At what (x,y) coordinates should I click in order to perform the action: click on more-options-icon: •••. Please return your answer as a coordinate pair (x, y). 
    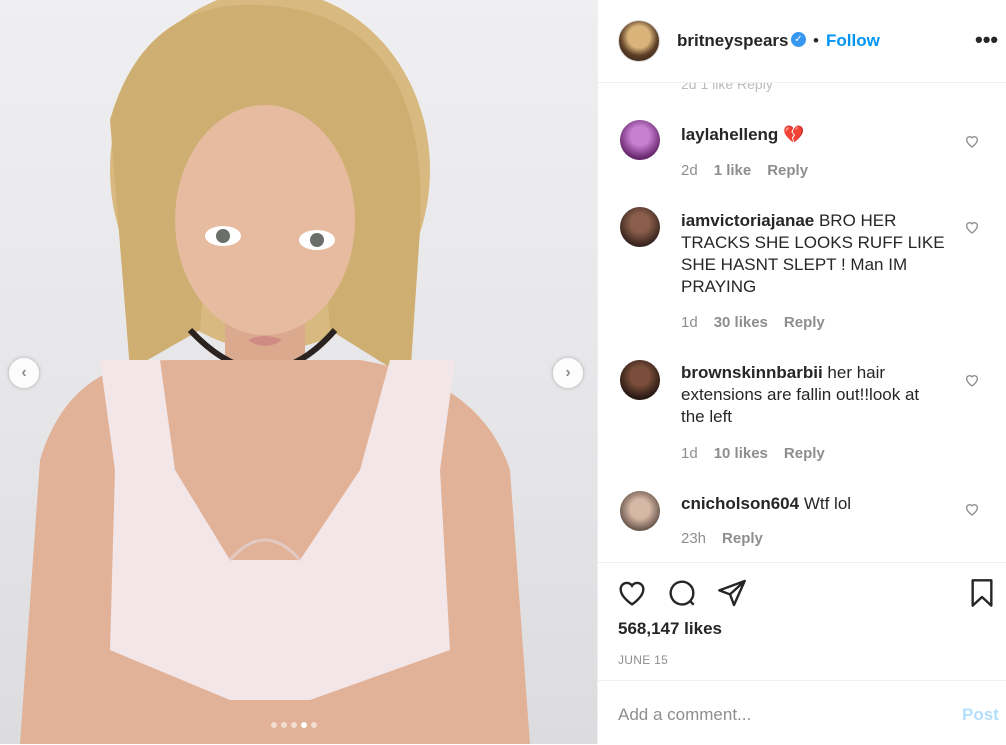
    Looking at the image, I should click on (986, 40).